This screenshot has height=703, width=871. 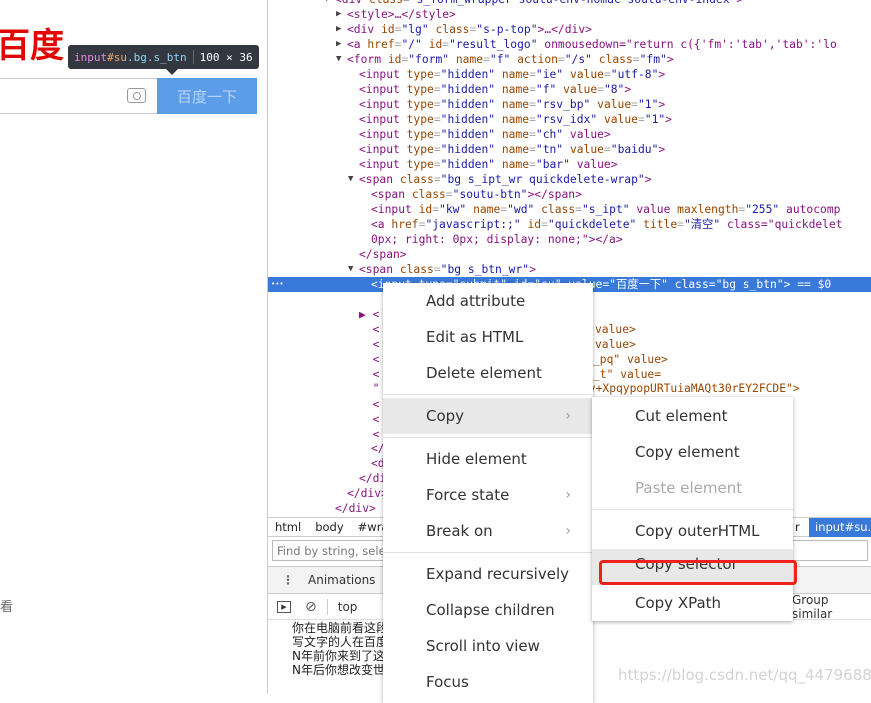 What do you see at coordinates (288, 527) in the screenshot?
I see `breadcrumb-html: html` at bounding box center [288, 527].